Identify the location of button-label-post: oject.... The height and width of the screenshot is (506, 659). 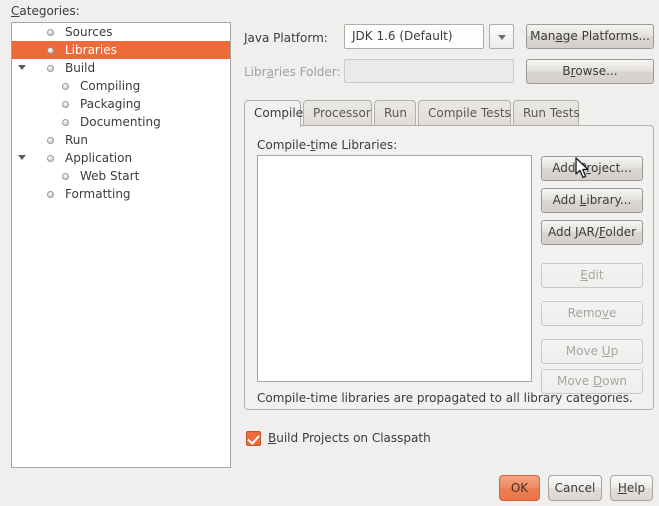
(611, 168).